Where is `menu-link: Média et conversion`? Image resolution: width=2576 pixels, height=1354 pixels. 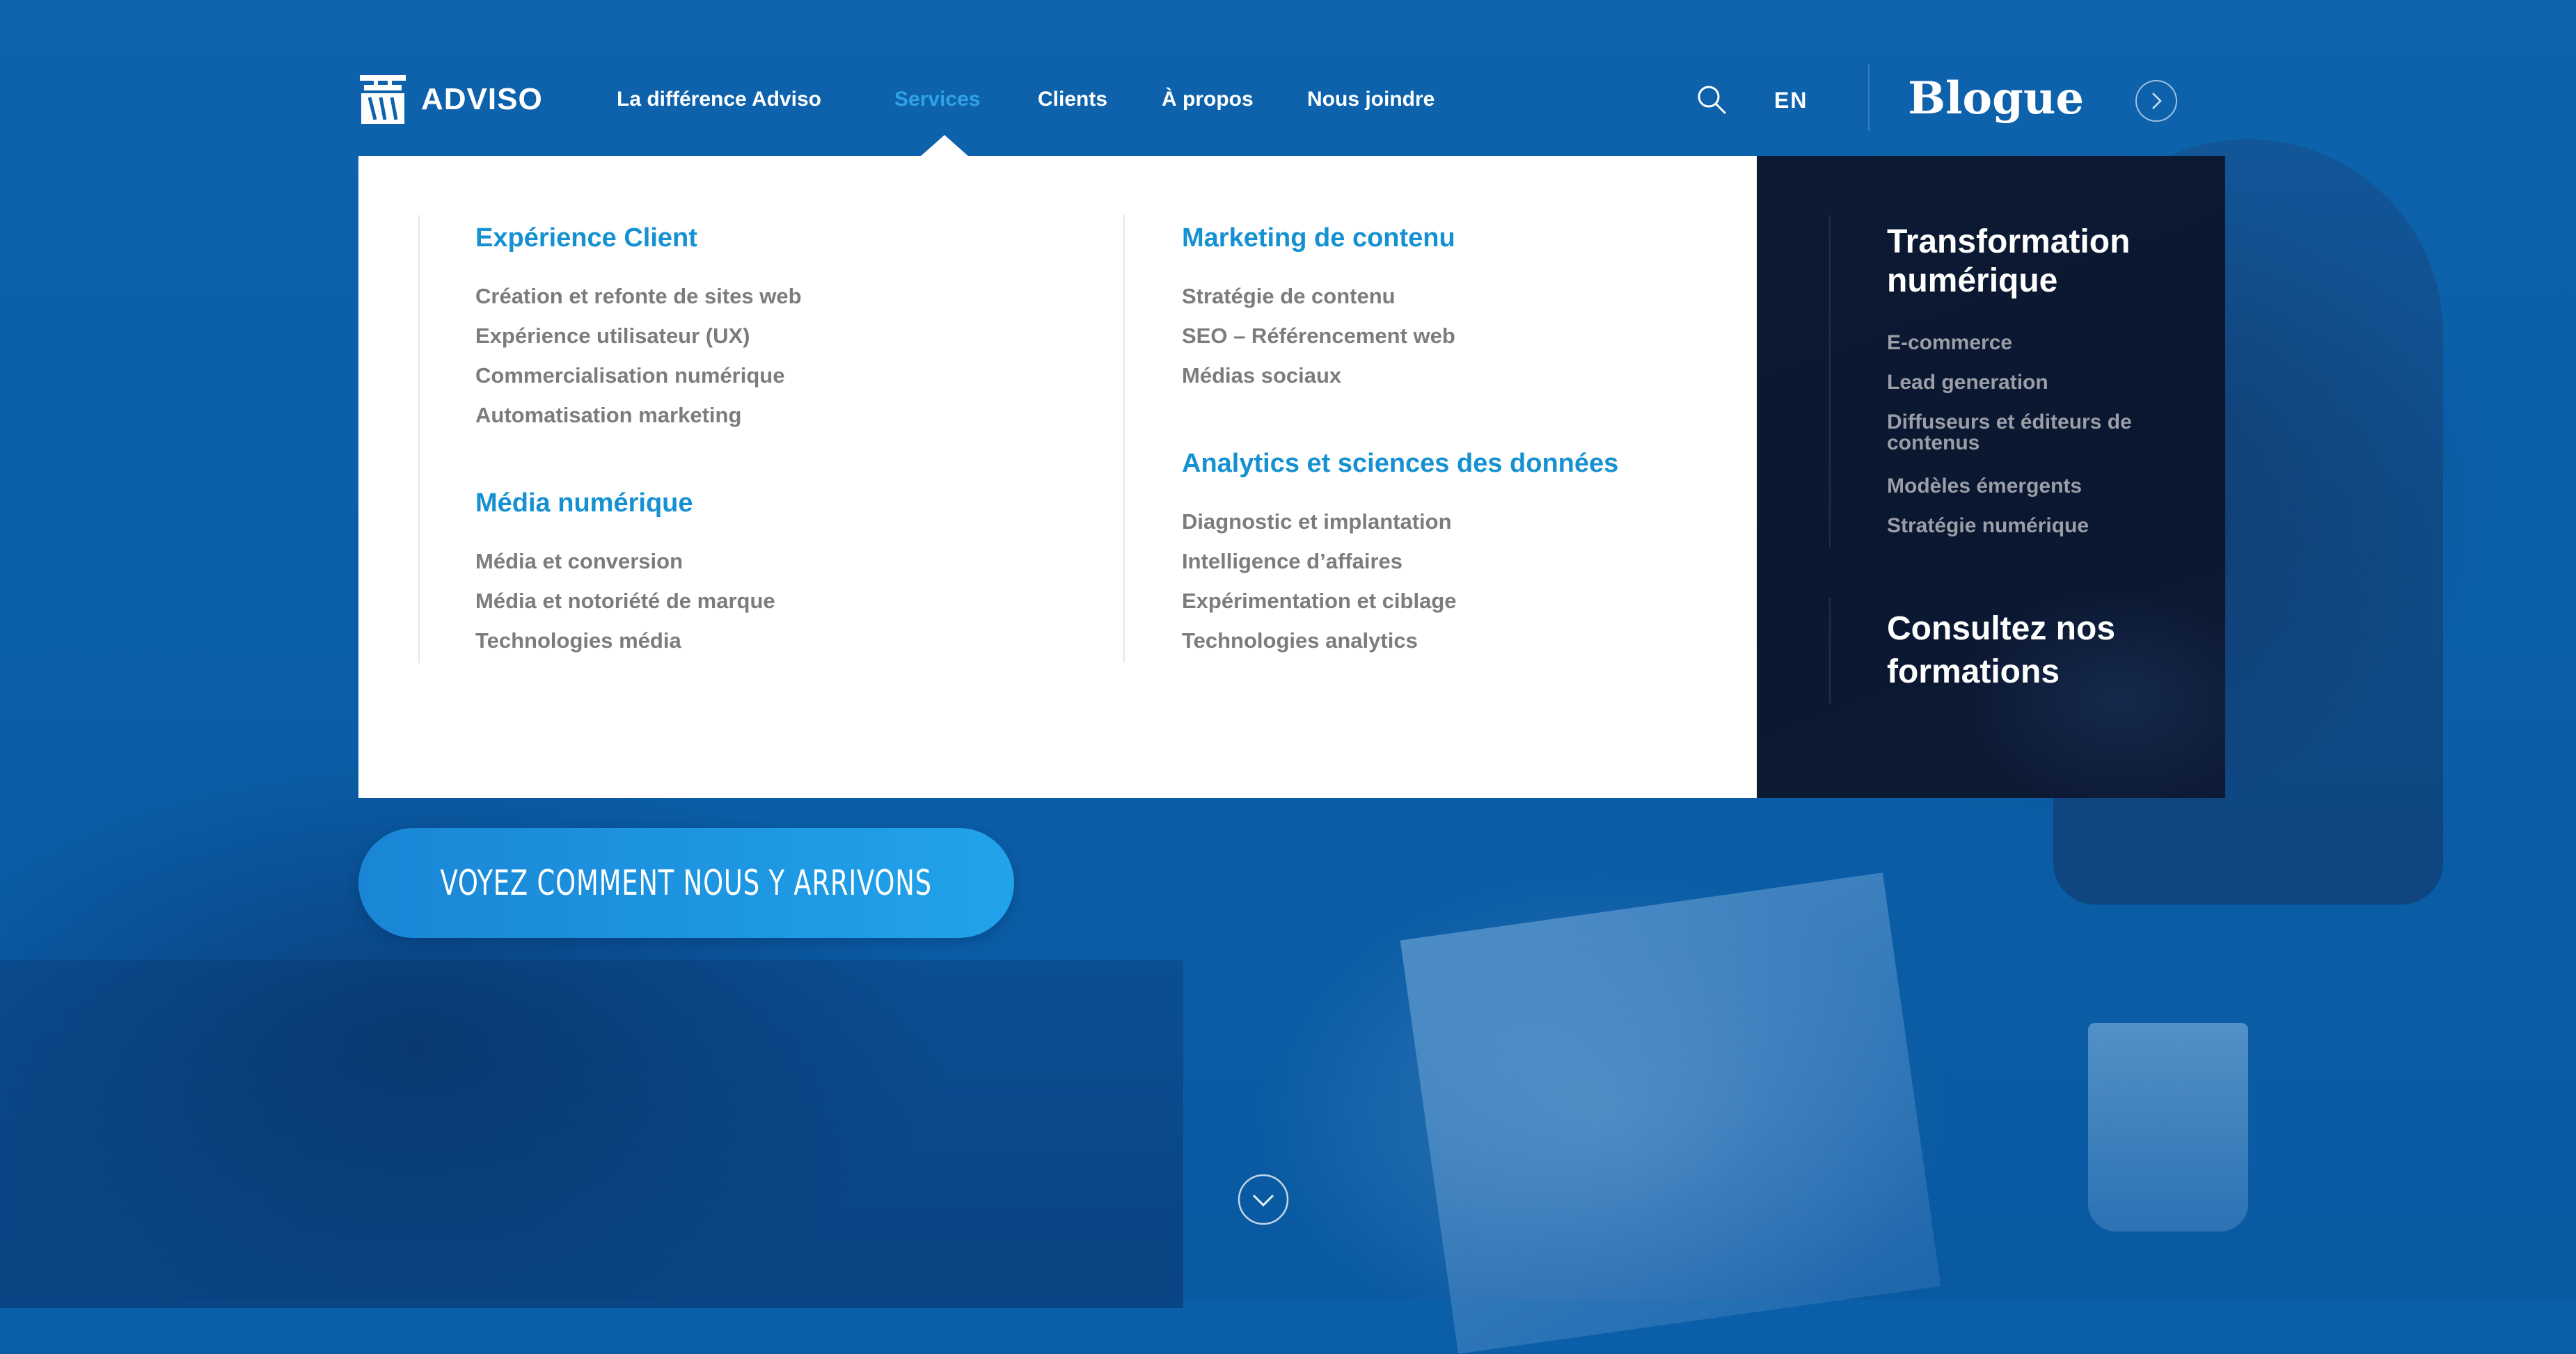
menu-link: Média et conversion is located at coordinates (579, 561).